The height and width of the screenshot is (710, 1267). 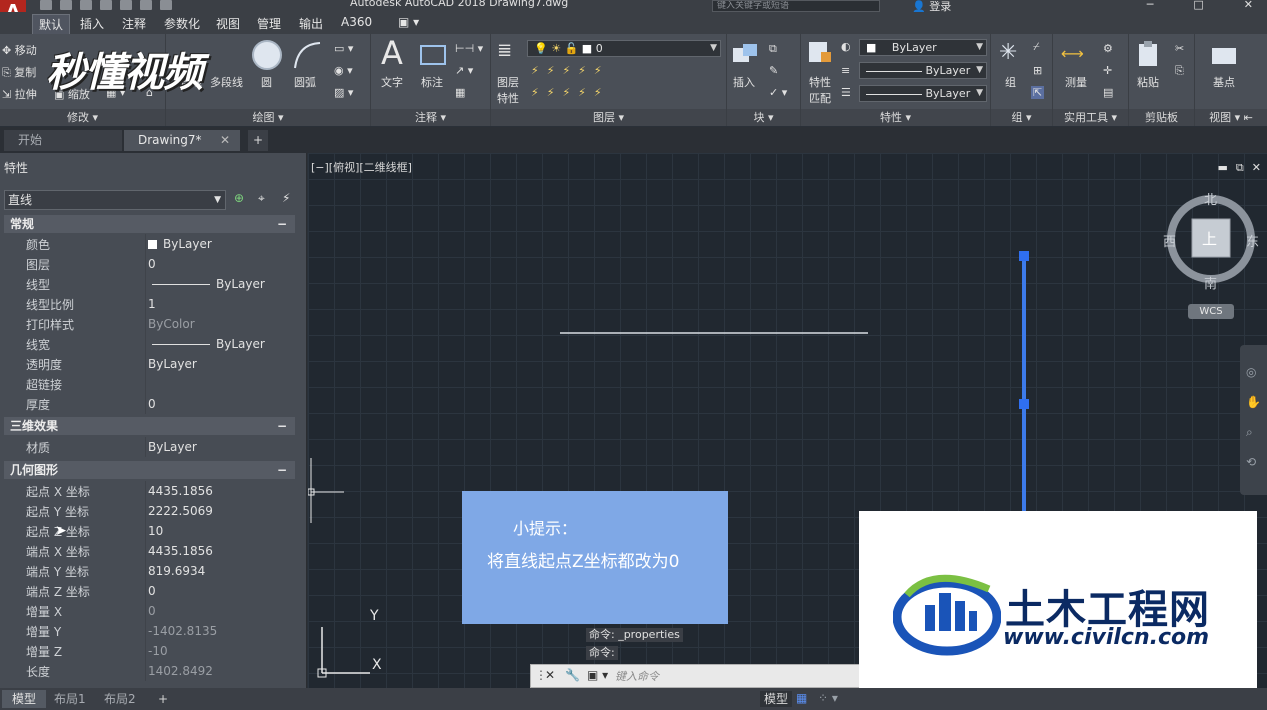 I want to click on prop-row-start-y: 起点 Y 坐标 2222.5069, so click(x=149, y=511).